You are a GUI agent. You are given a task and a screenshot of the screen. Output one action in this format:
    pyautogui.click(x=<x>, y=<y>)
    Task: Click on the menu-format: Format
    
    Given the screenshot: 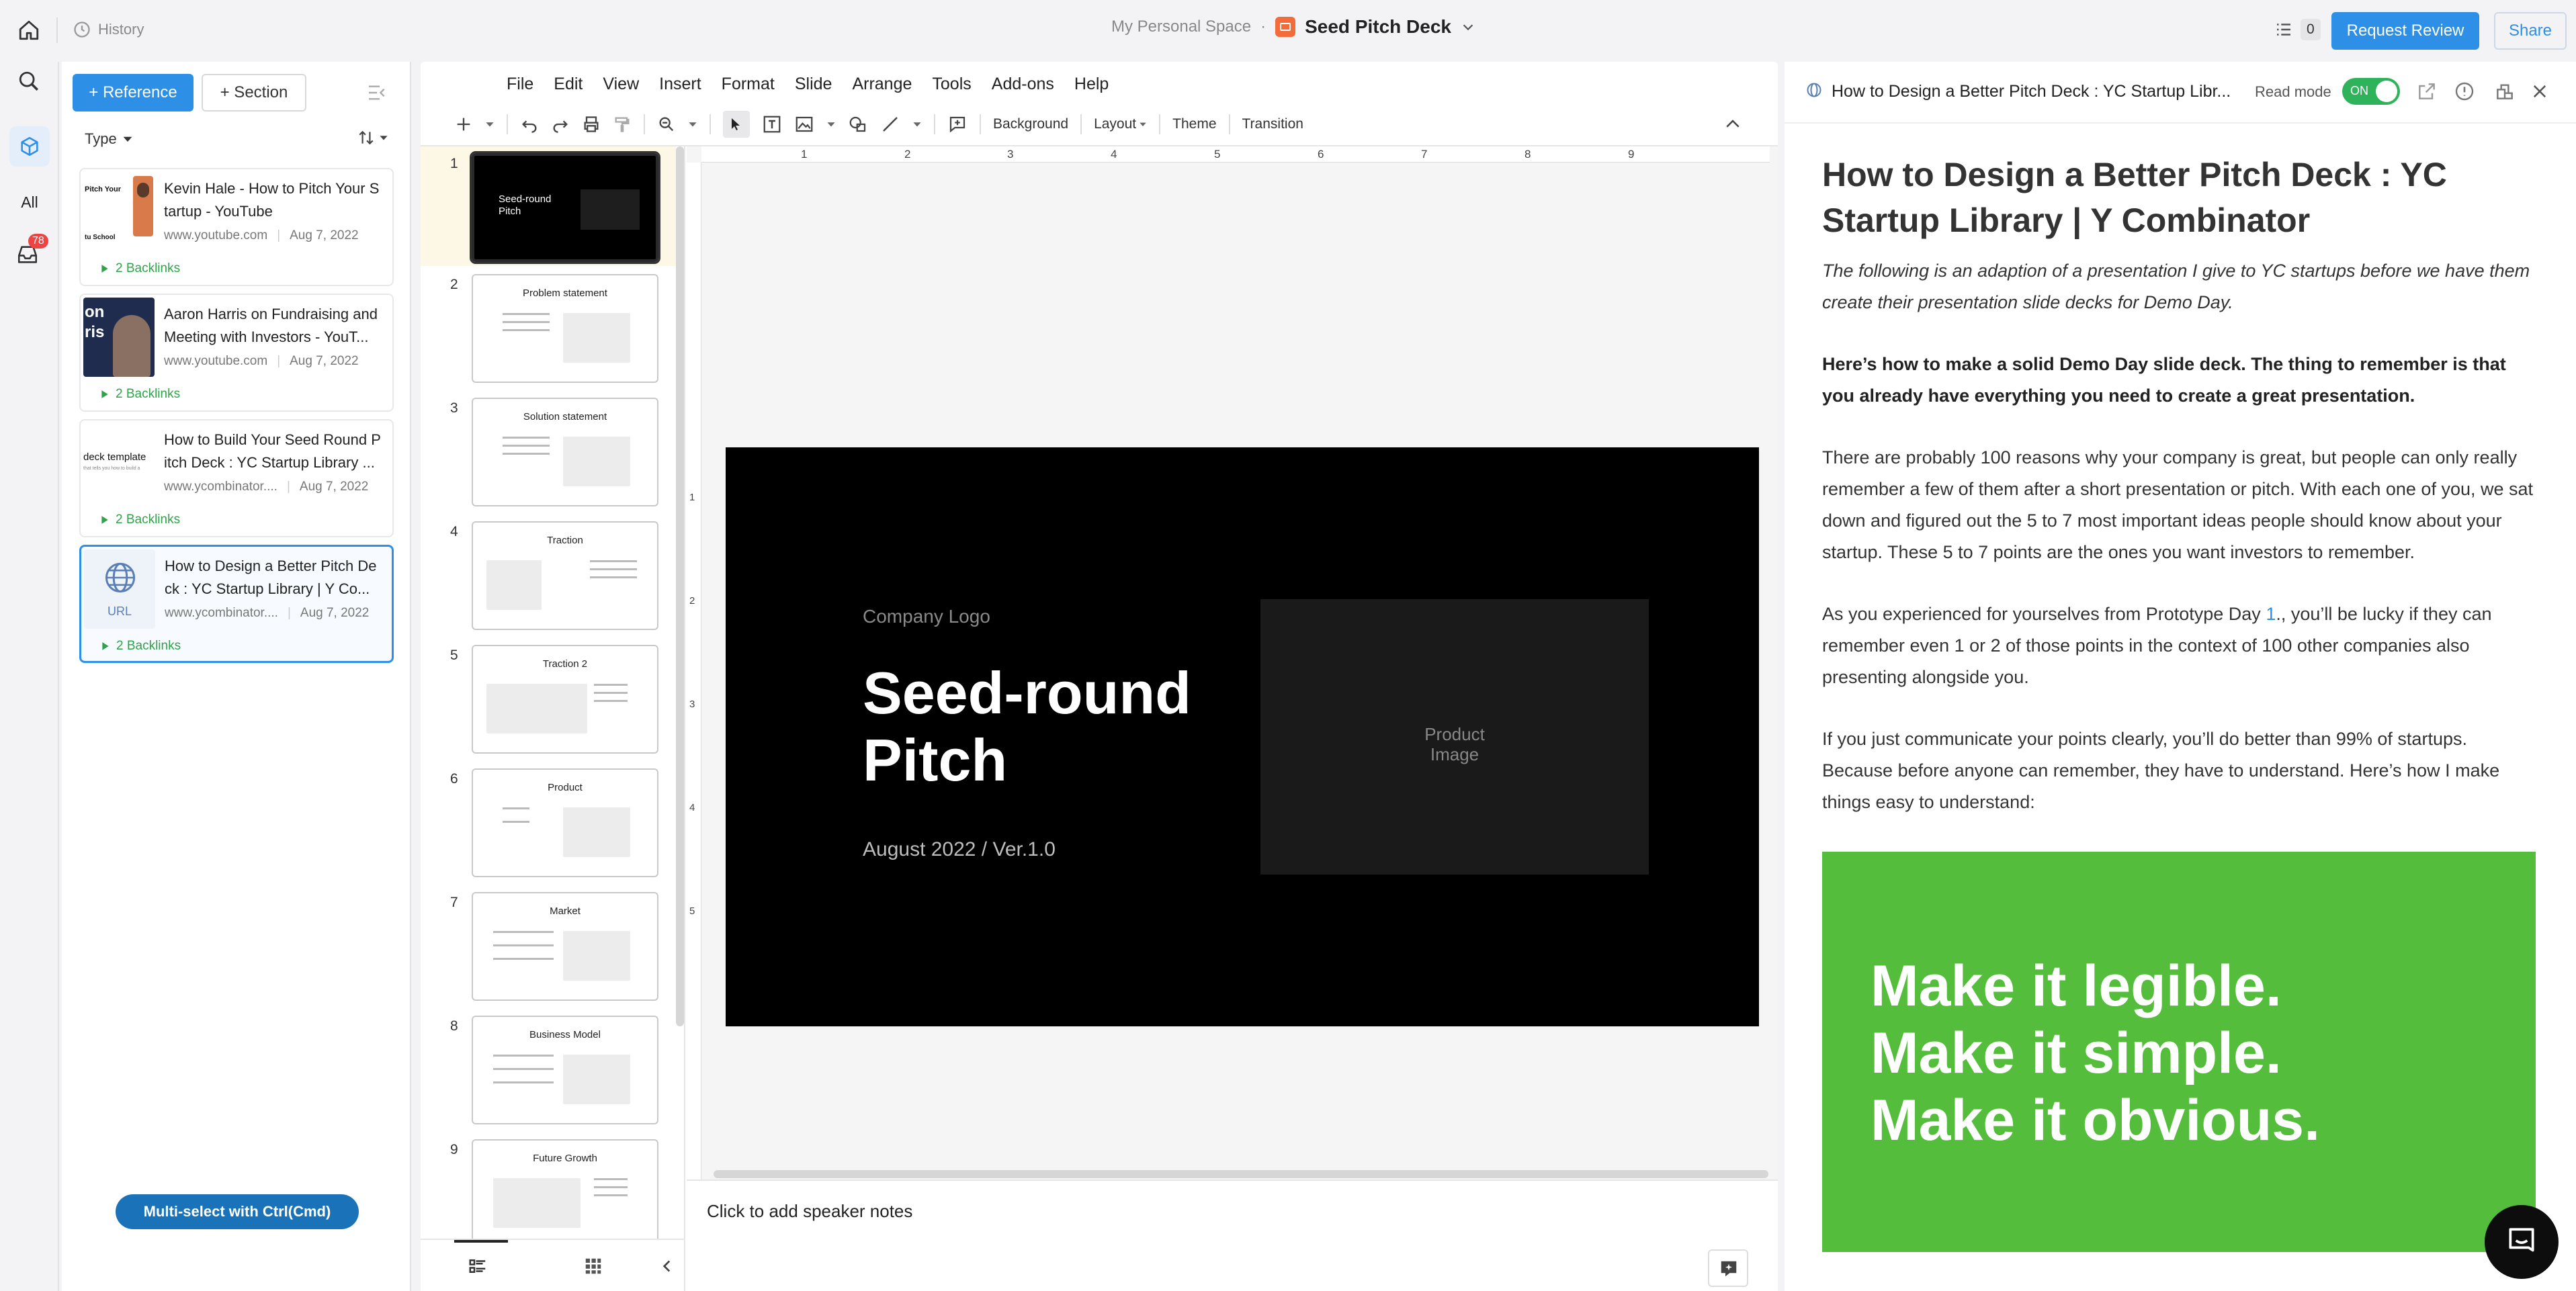 What is the action you would take?
    pyautogui.click(x=748, y=84)
    